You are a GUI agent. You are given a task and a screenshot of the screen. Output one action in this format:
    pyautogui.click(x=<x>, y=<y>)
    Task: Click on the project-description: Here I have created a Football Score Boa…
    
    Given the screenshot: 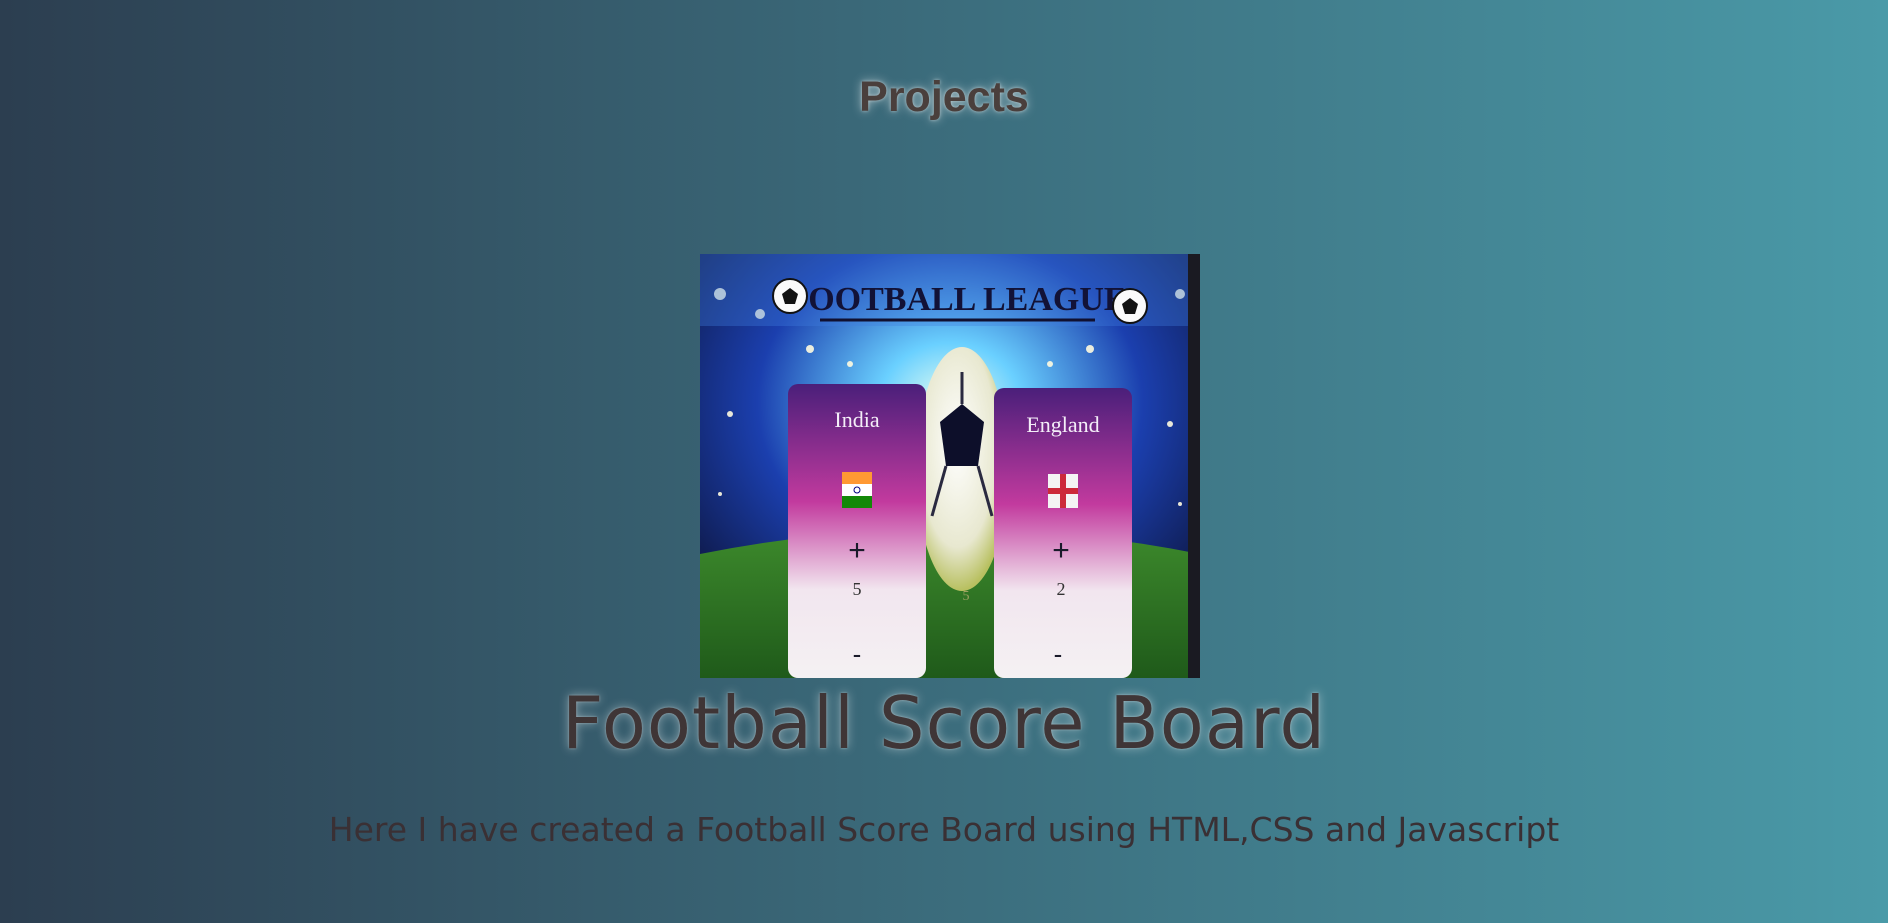 What is the action you would take?
    pyautogui.click(x=944, y=829)
    